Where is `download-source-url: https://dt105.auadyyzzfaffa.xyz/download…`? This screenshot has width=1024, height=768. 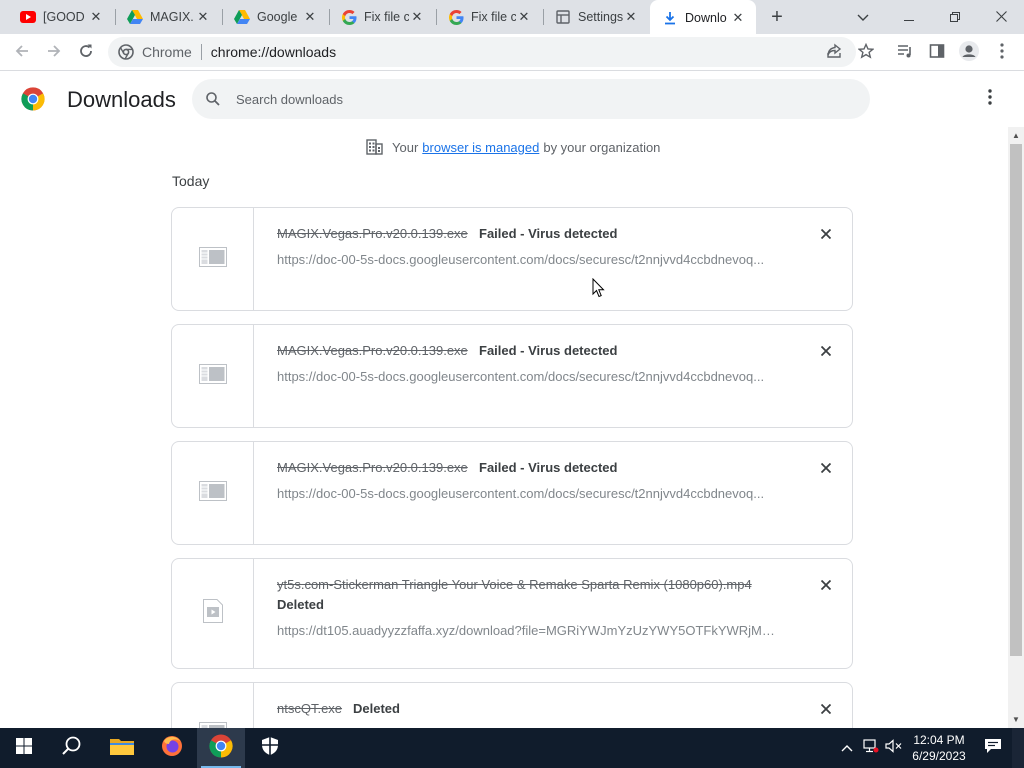
download-source-url: https://dt105.auadyyzzfaffa.xyz/download… is located at coordinates (527, 630).